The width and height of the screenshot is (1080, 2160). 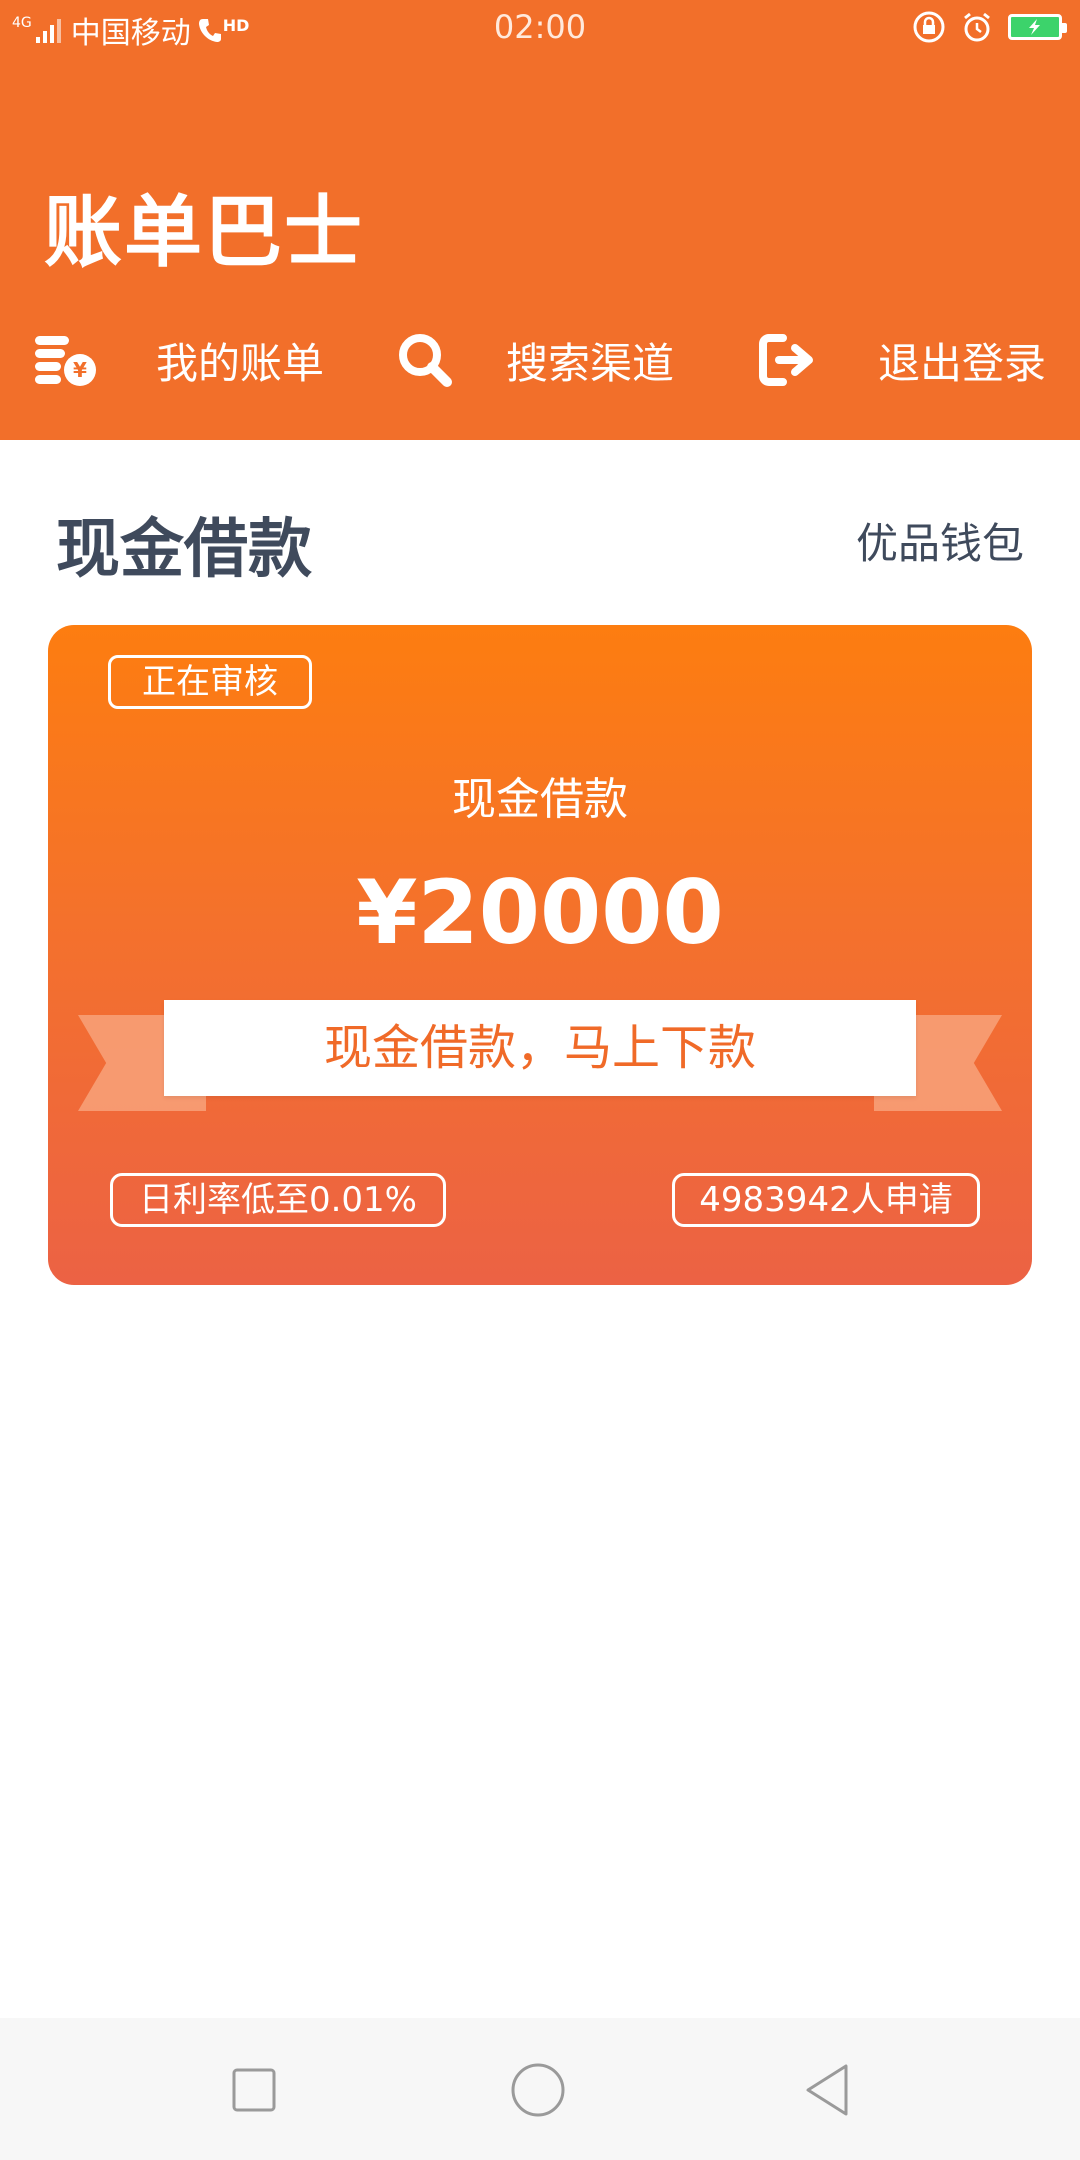 I want to click on card-subtitle: 现金借款, so click(x=540, y=799).